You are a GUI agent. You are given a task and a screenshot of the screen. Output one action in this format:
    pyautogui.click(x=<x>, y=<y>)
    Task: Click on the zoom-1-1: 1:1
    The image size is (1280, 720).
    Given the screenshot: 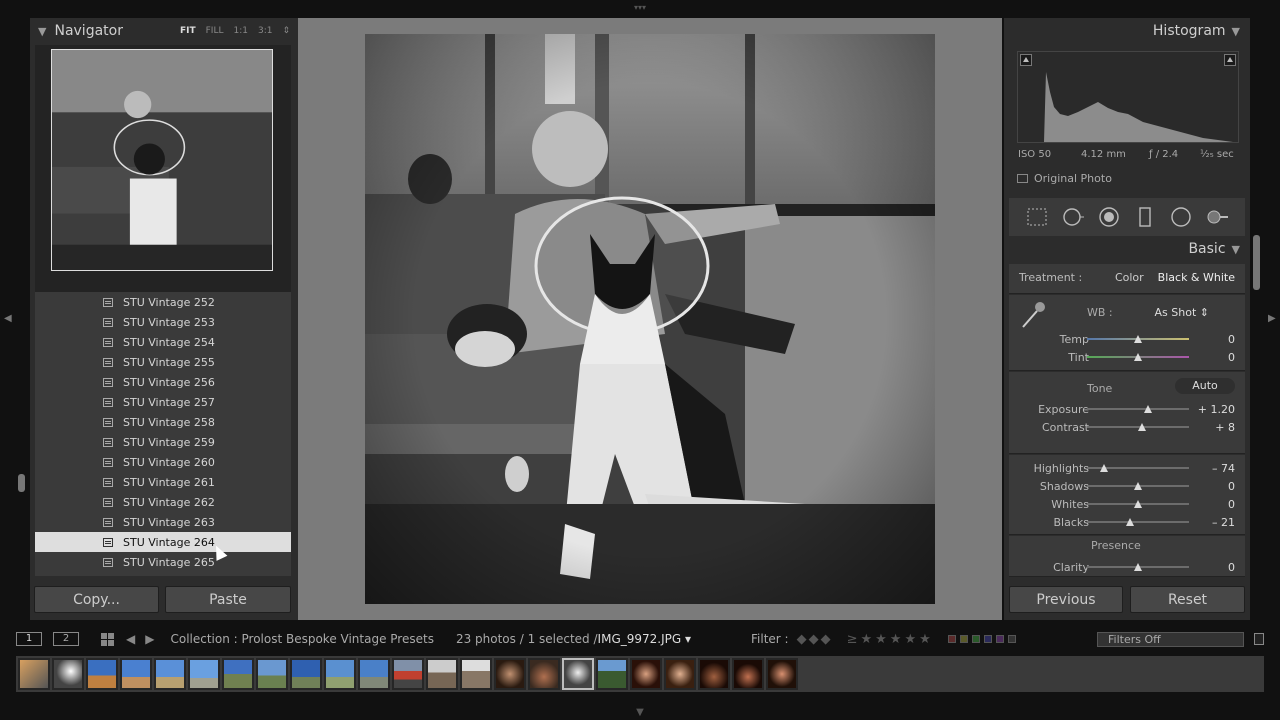 What is the action you would take?
    pyautogui.click(x=240, y=31)
    